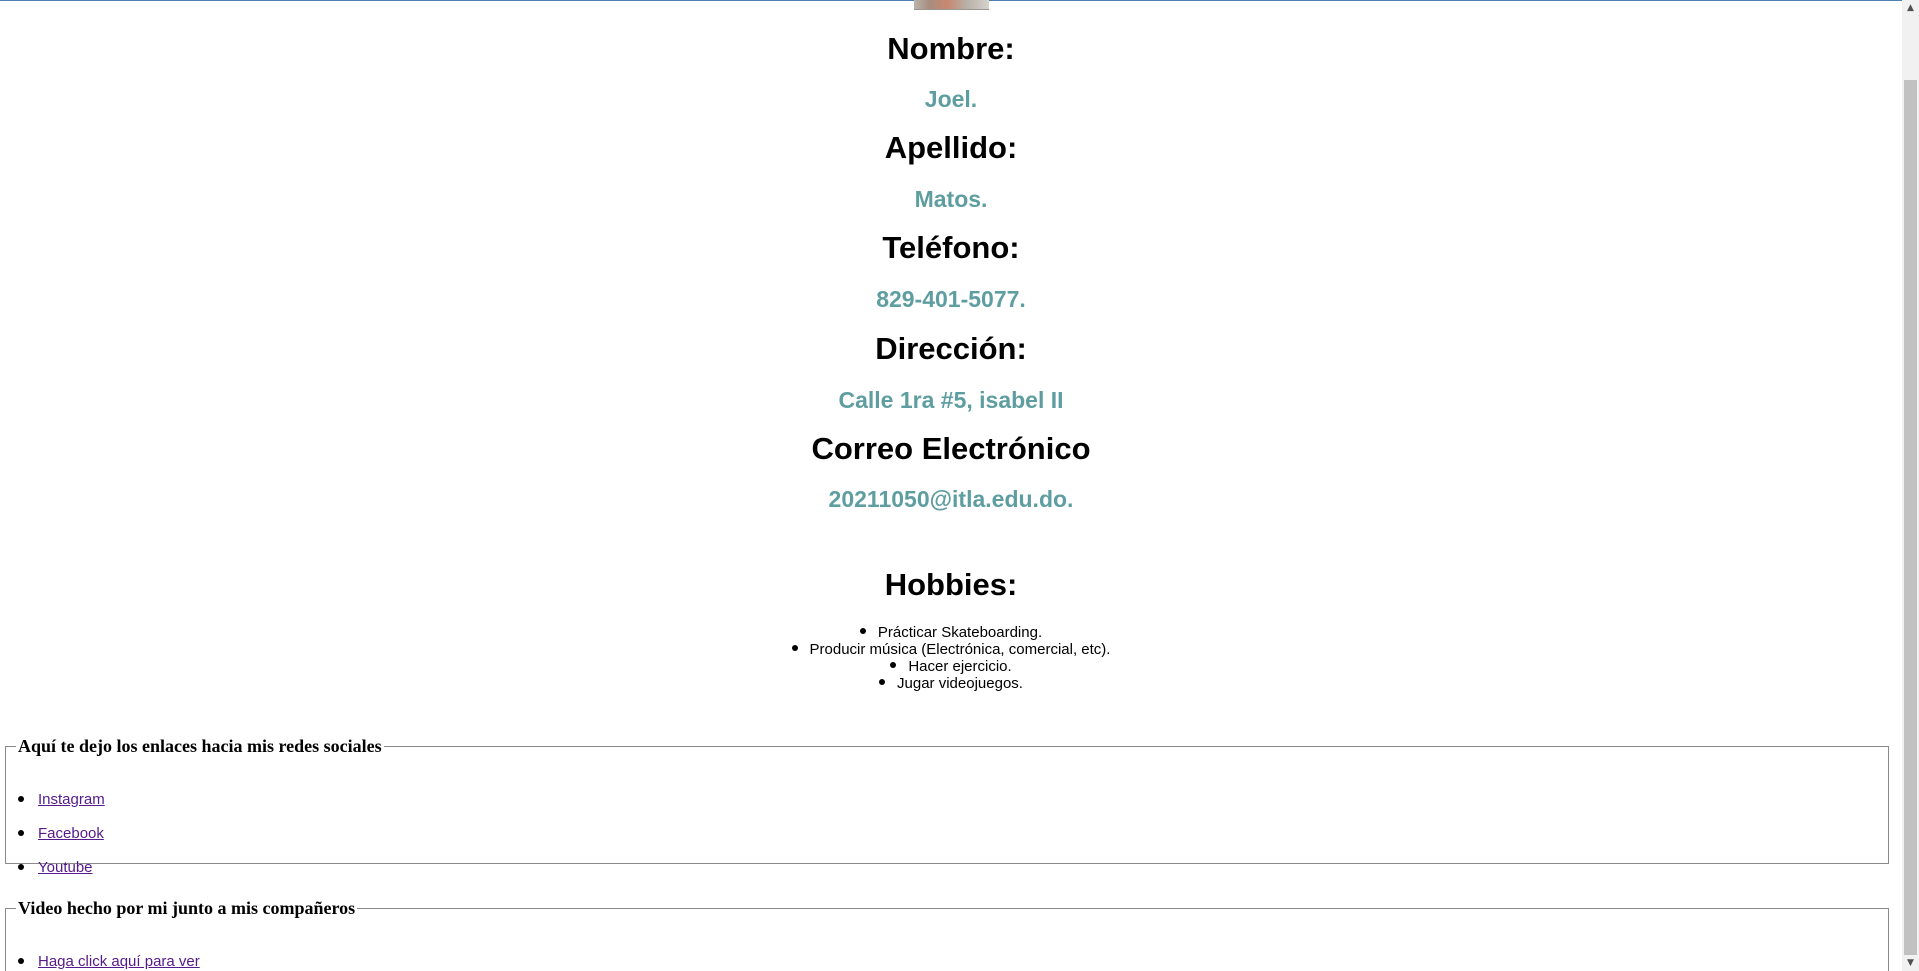 The image size is (1919, 971). What do you see at coordinates (71, 799) in the screenshot?
I see `instagram-link: Instagram` at bounding box center [71, 799].